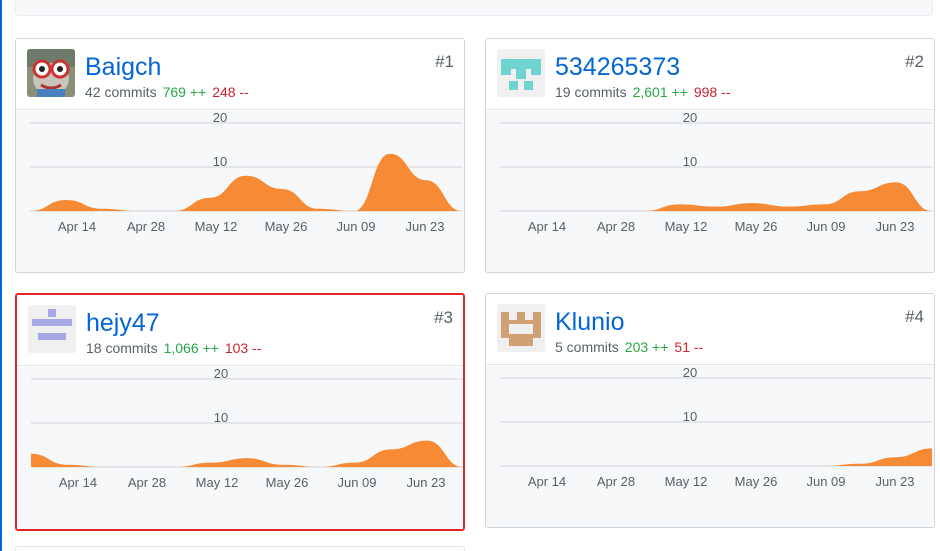 This screenshot has height=551, width=940. I want to click on contributor-username-link: Klunio, so click(590, 322).